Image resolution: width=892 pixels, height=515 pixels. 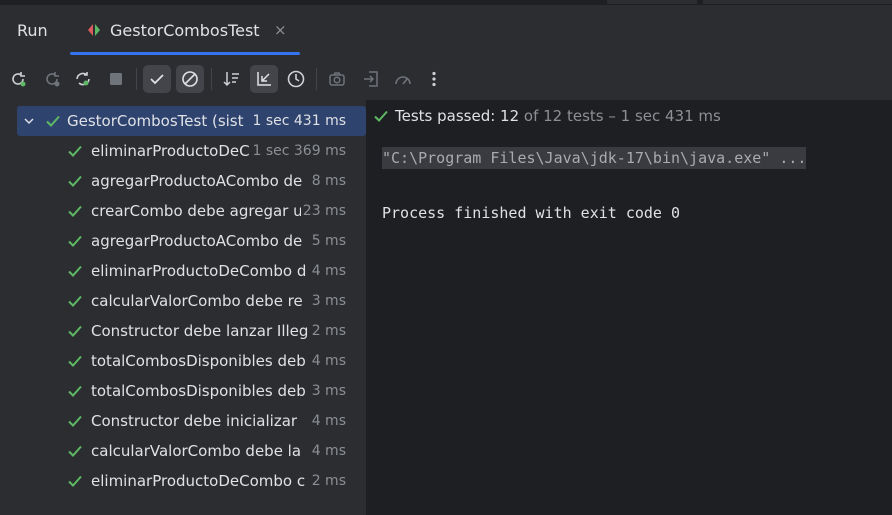 I want to click on sort-icon, so click(x=231, y=79).